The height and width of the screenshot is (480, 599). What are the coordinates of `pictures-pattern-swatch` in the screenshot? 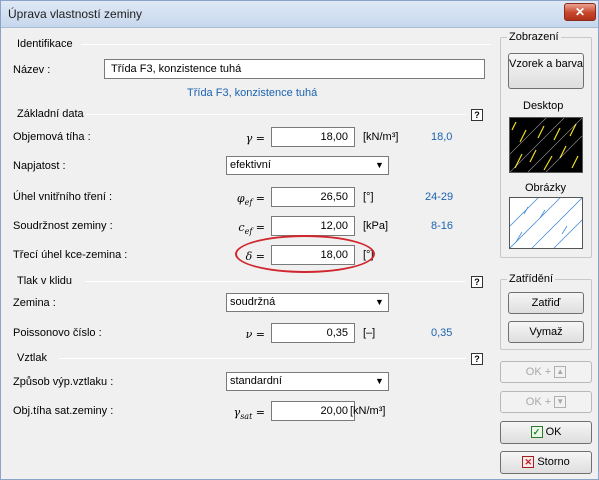 It's located at (546, 223).